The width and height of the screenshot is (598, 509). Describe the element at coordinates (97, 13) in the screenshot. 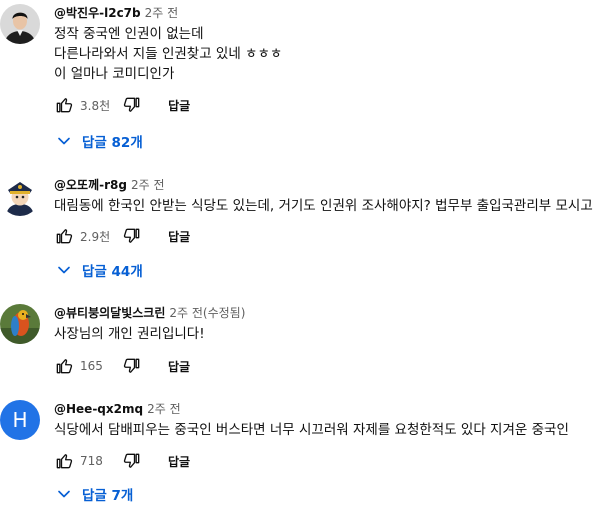

I see `comment-author: @박진우-l2c7b` at that location.